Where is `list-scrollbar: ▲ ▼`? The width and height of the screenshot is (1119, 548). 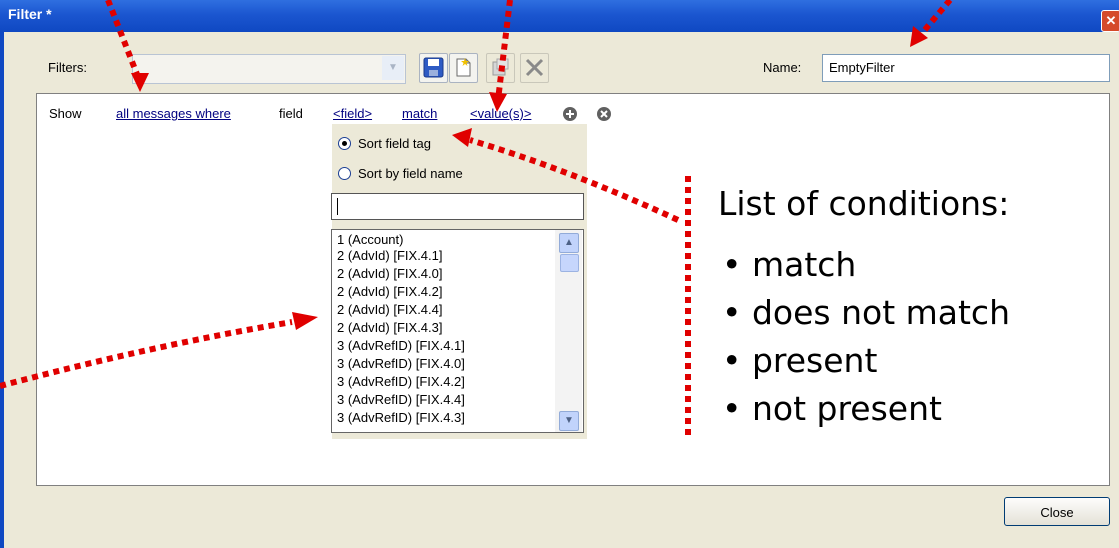 list-scrollbar: ▲ ▼ is located at coordinates (568, 331).